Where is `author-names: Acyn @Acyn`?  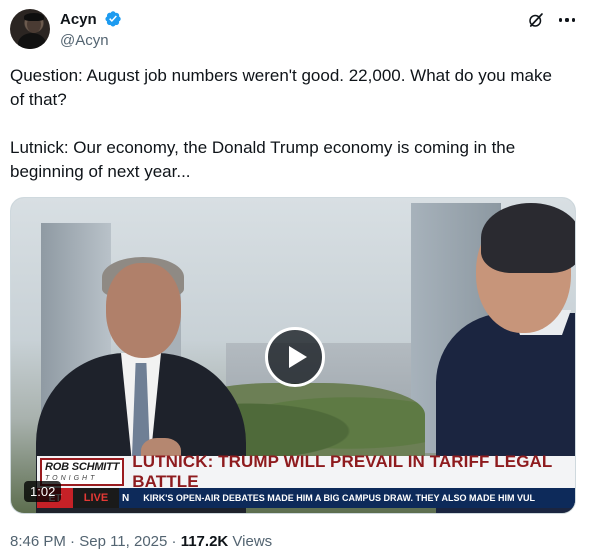 author-names: Acyn @Acyn is located at coordinates (91, 30).